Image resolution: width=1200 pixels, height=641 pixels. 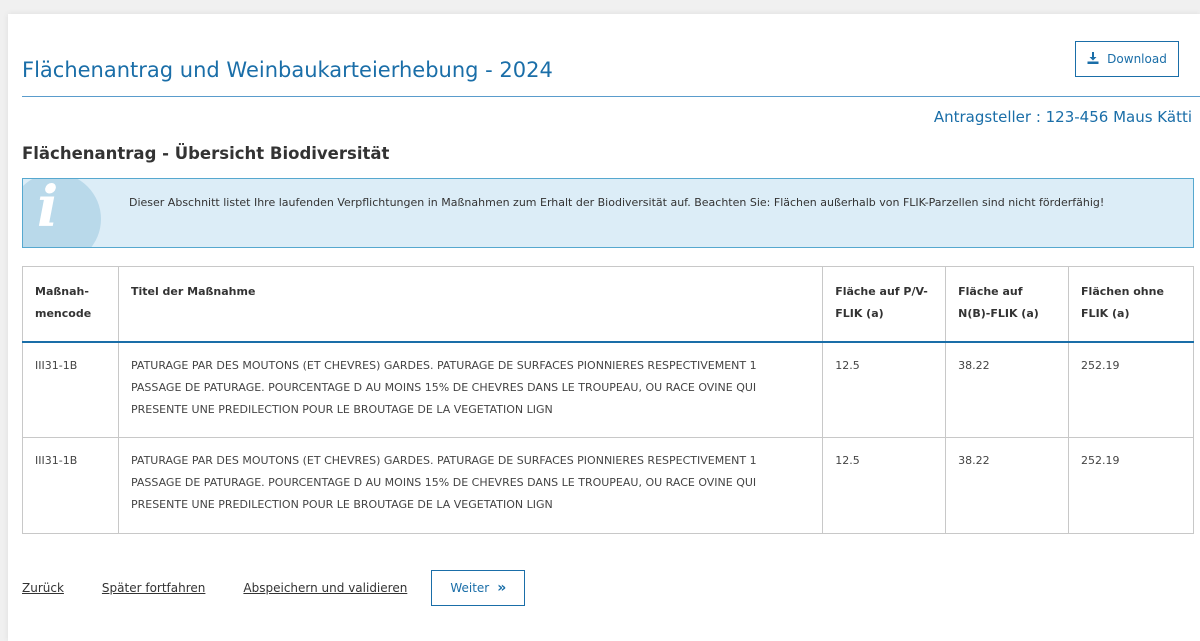 What do you see at coordinates (153, 588) in the screenshot?
I see `continue-later-link: Später fortfahren` at bounding box center [153, 588].